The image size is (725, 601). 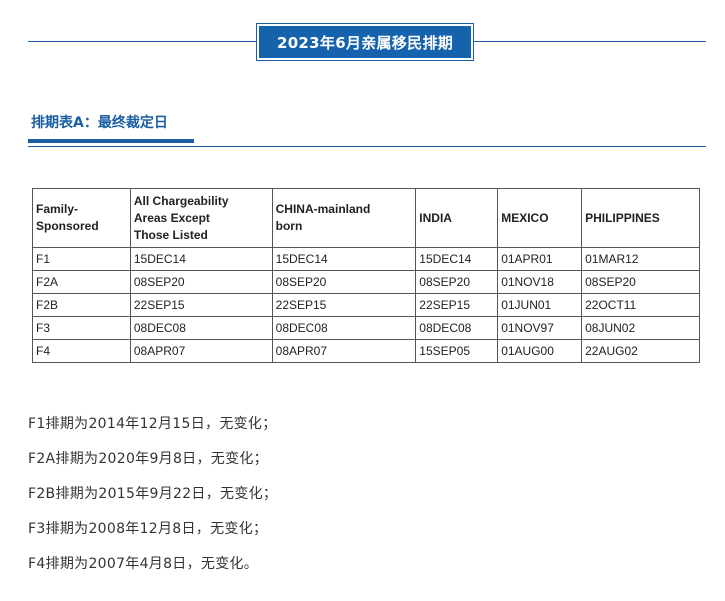 I want to click on page-title: 2023年6月亲属移民排期, so click(x=365, y=42).